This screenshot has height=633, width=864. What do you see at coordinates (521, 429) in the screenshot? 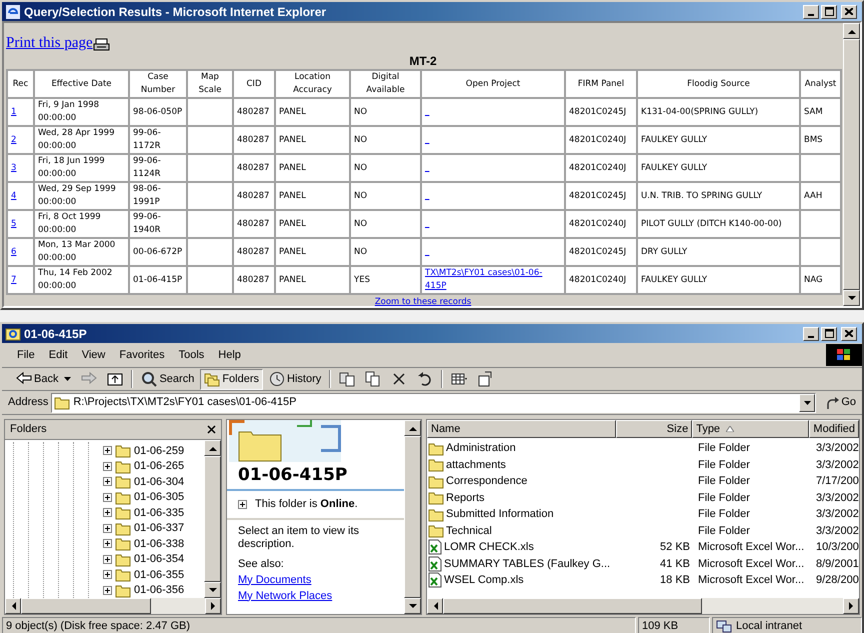
I see `column-header: Name` at bounding box center [521, 429].